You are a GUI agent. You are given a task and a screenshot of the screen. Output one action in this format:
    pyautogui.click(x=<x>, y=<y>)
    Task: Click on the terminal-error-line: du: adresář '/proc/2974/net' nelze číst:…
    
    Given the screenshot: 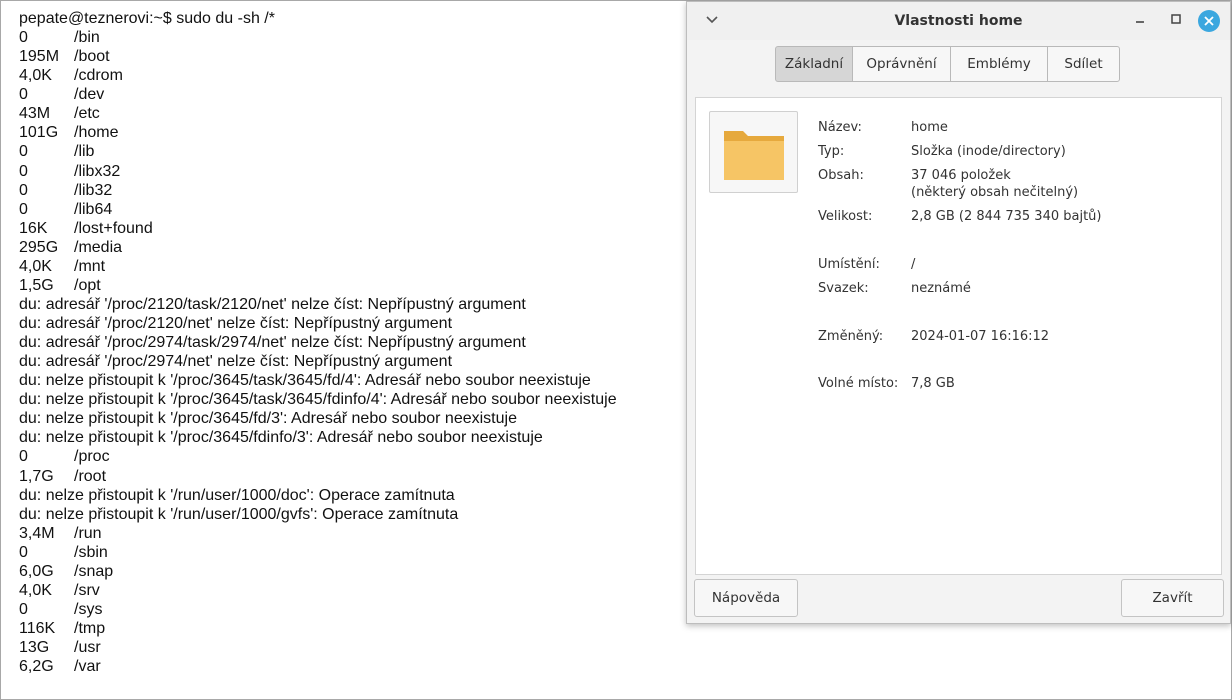 What is the action you would take?
    pyautogui.click(x=236, y=362)
    